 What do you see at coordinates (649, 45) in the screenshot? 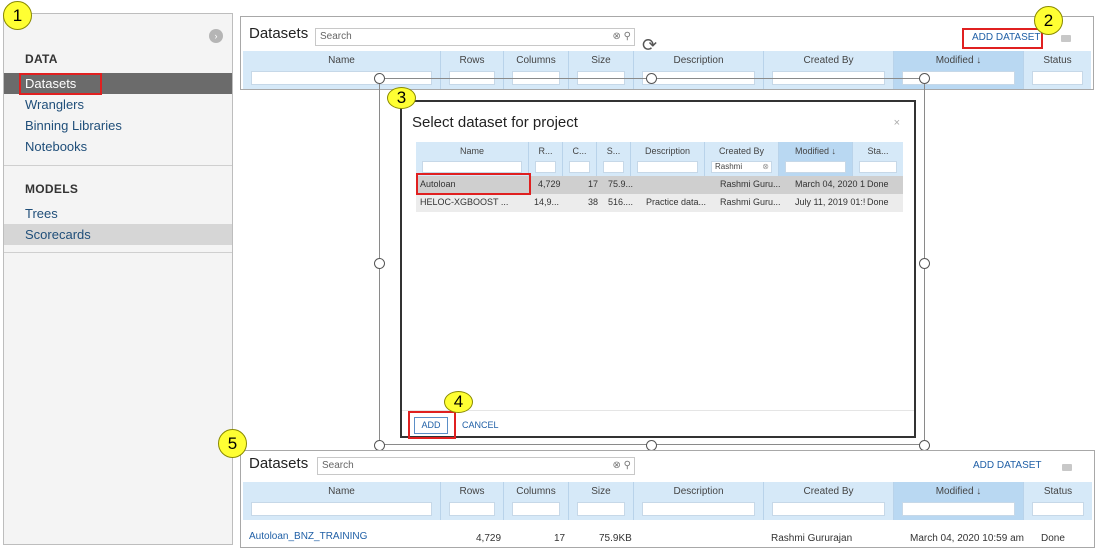
I see `rotate-handle-icon: ⟳` at bounding box center [649, 45].